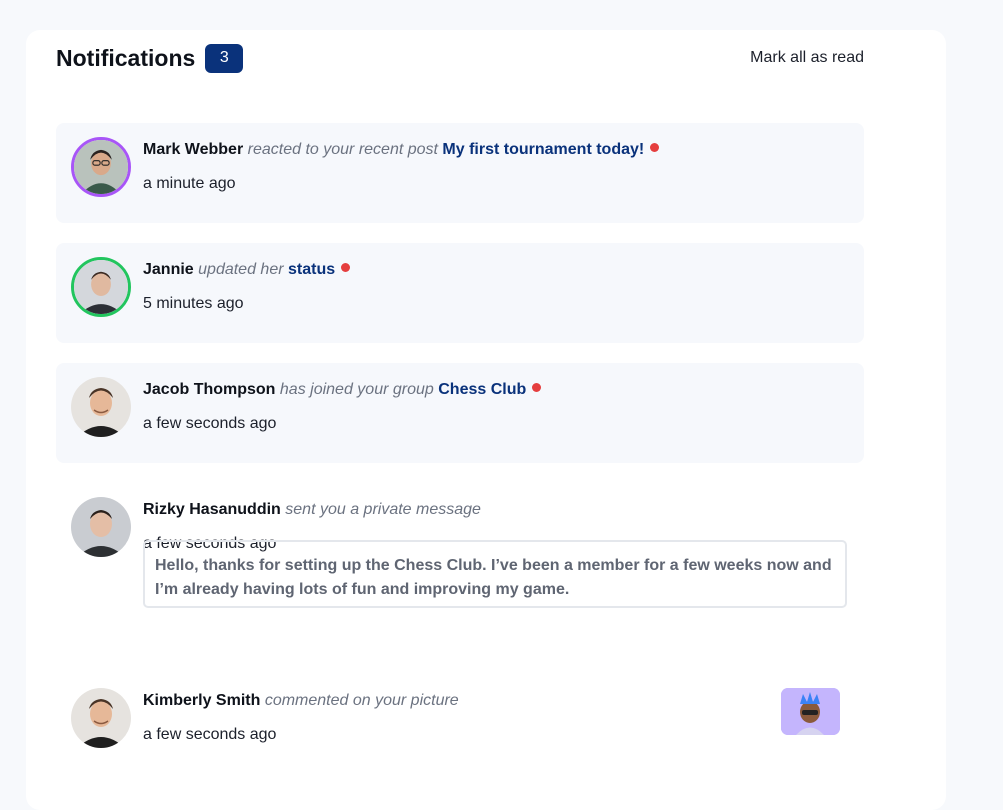  Describe the element at coordinates (543, 149) in the screenshot. I see `post-link: My first tournament today!` at that location.